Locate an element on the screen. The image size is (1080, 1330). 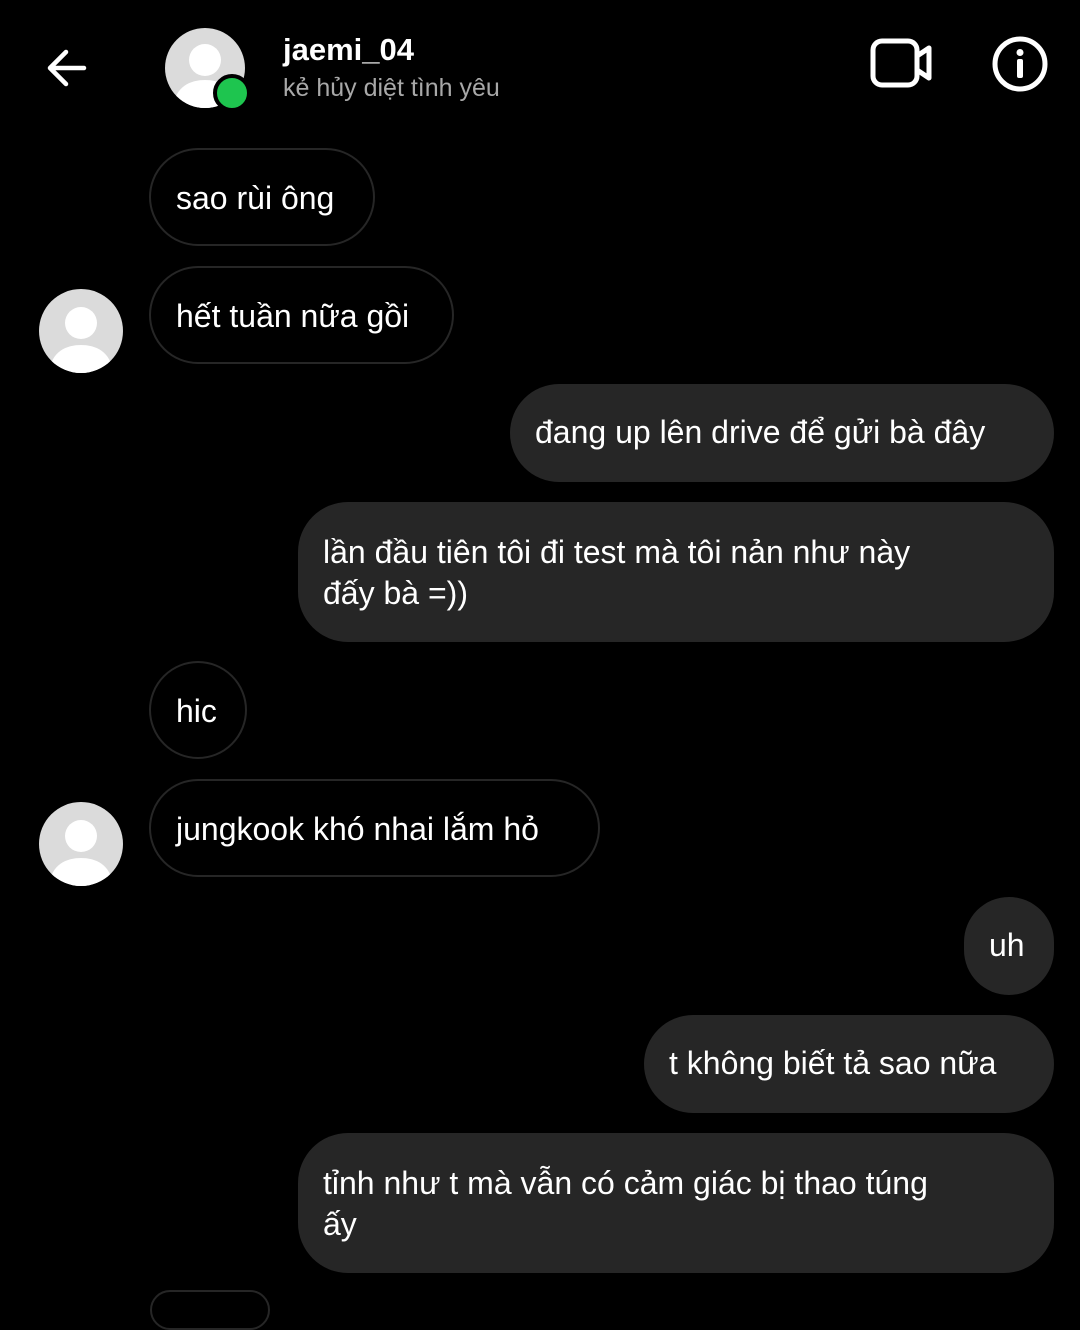
info-button is located at coordinates (1020, 64).